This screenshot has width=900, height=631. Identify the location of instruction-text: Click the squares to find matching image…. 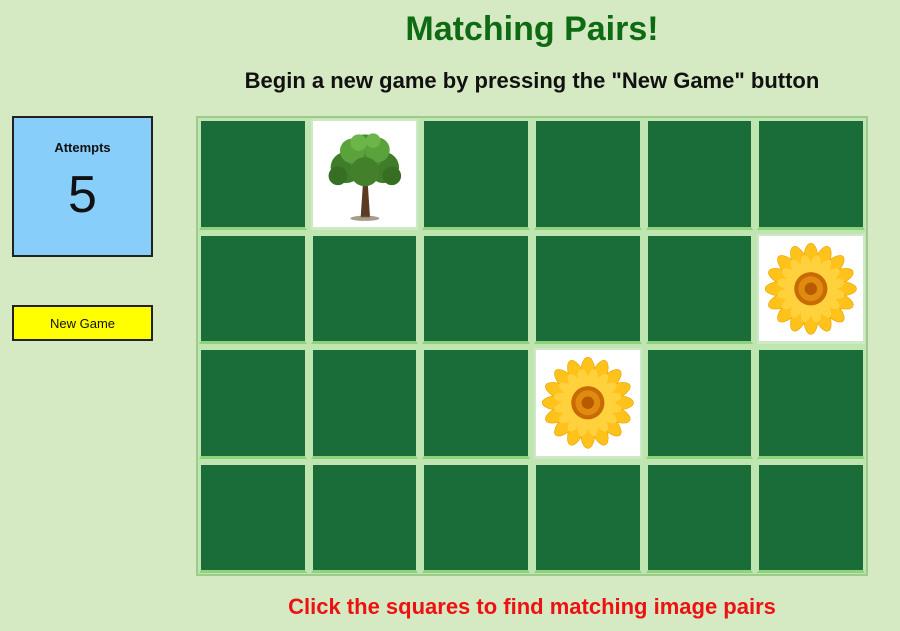
(532, 606).